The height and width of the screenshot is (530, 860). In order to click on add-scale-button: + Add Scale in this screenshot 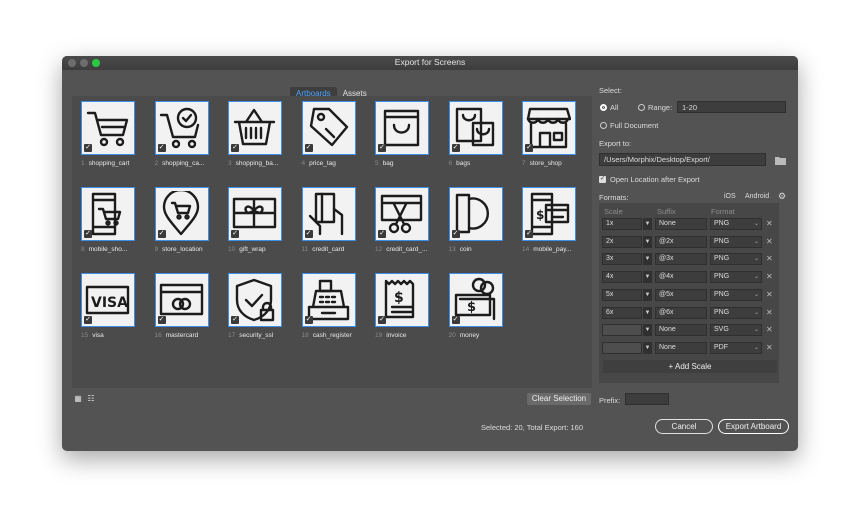, I will do `click(690, 366)`.